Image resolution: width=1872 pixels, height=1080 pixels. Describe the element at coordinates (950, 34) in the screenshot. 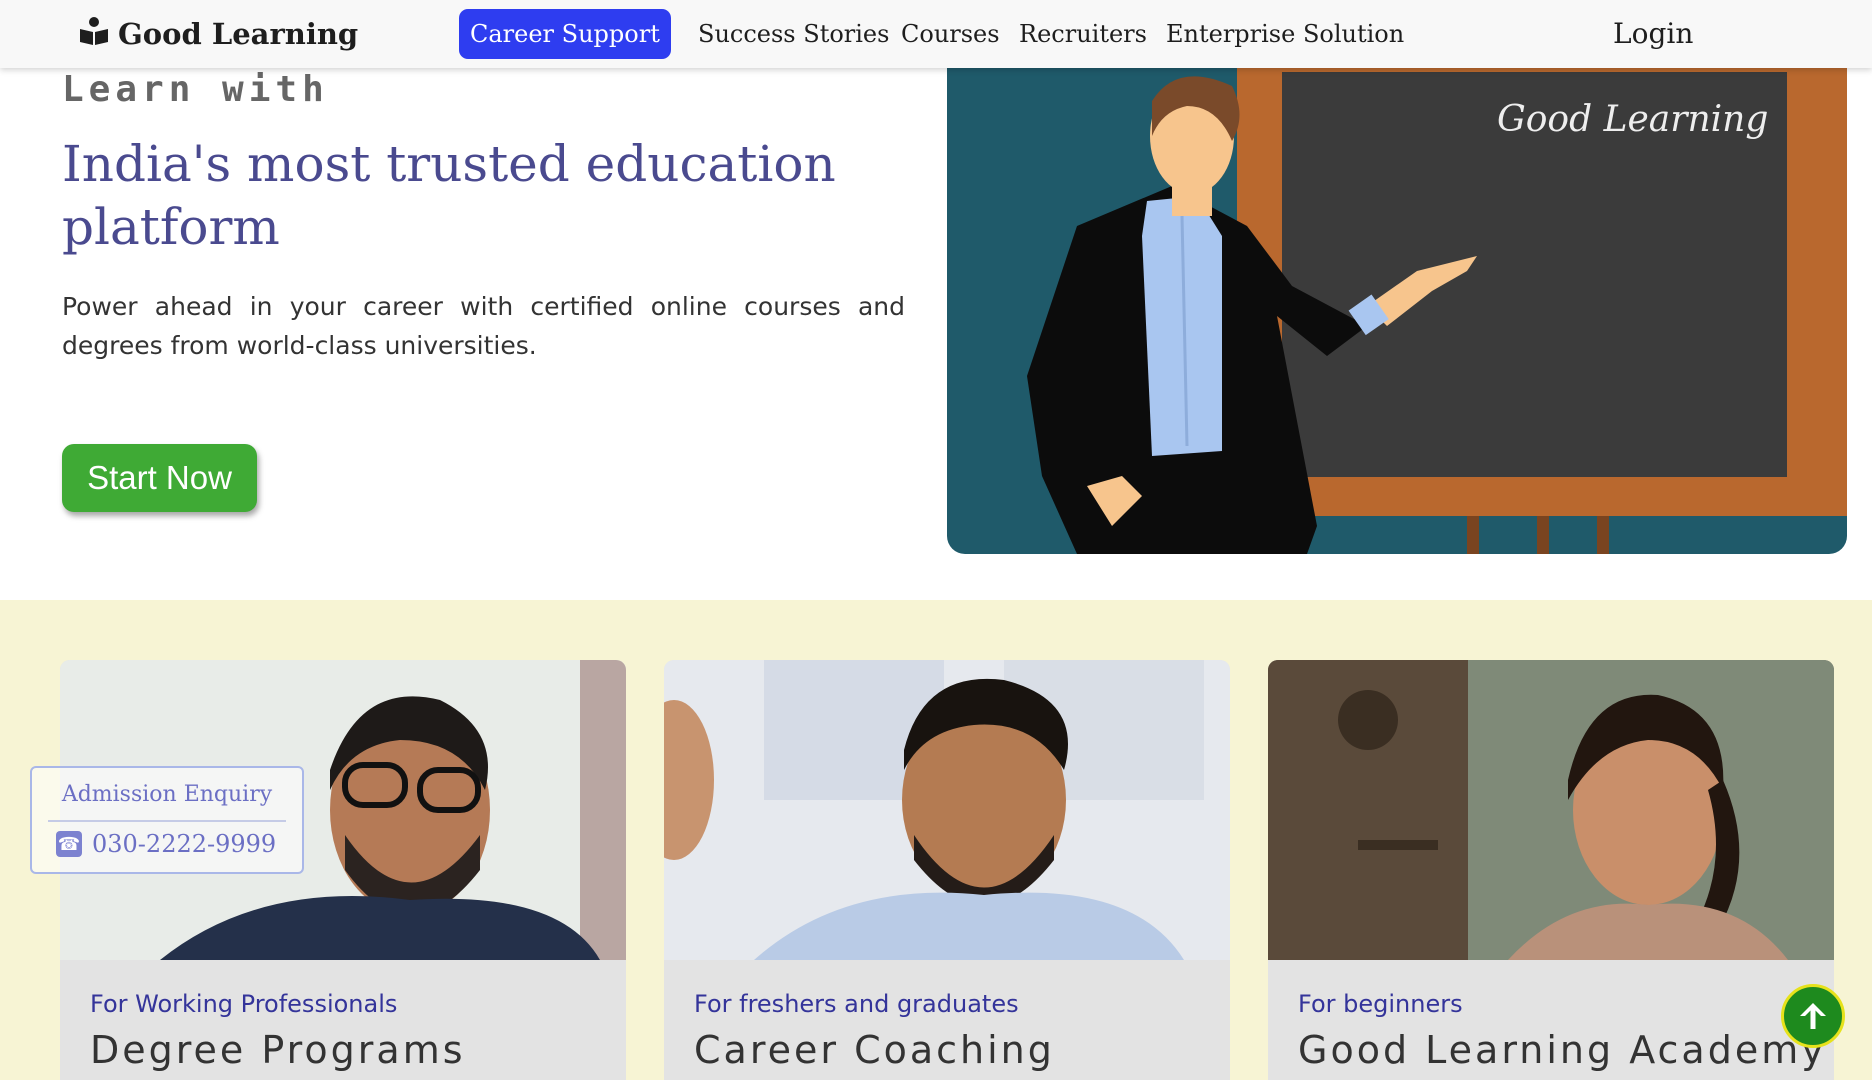

I see `nav-courses: Courses` at that location.